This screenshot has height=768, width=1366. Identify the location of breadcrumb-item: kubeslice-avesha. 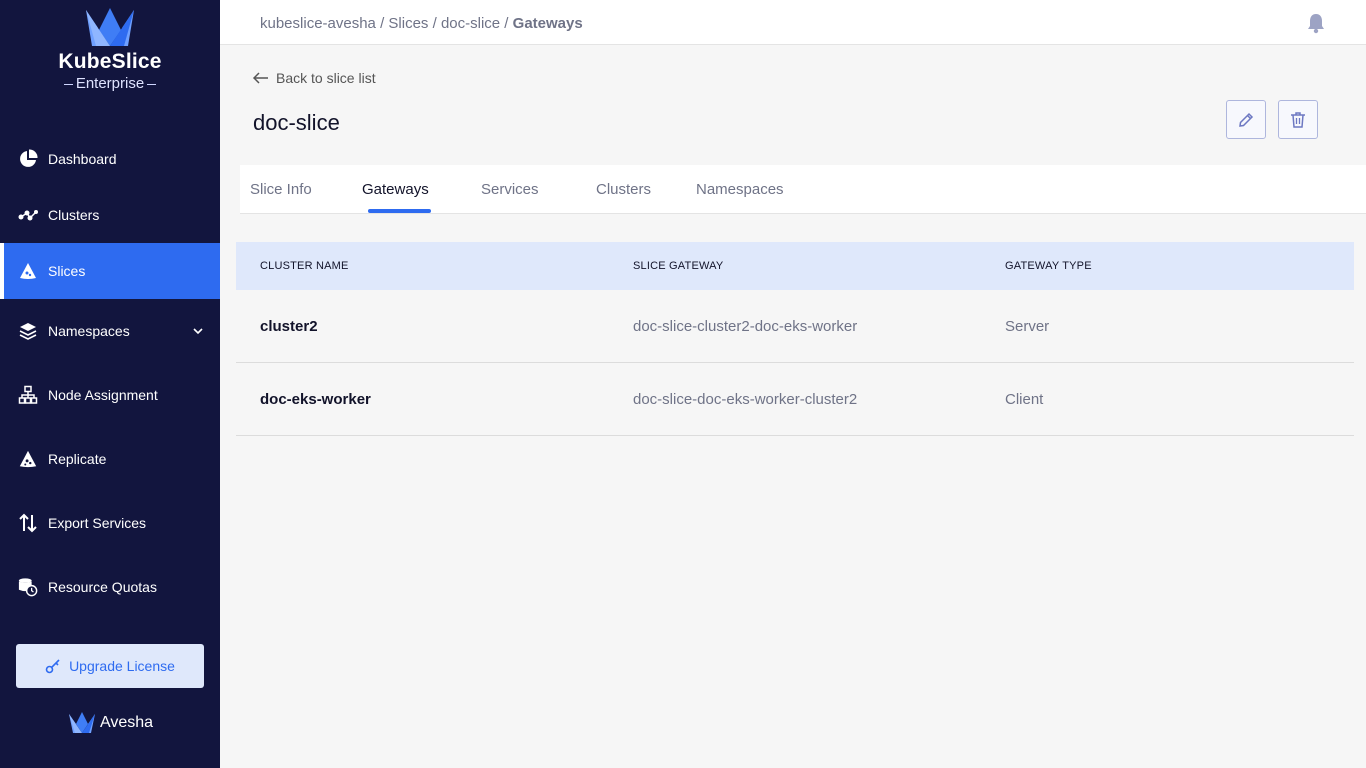
(318, 23).